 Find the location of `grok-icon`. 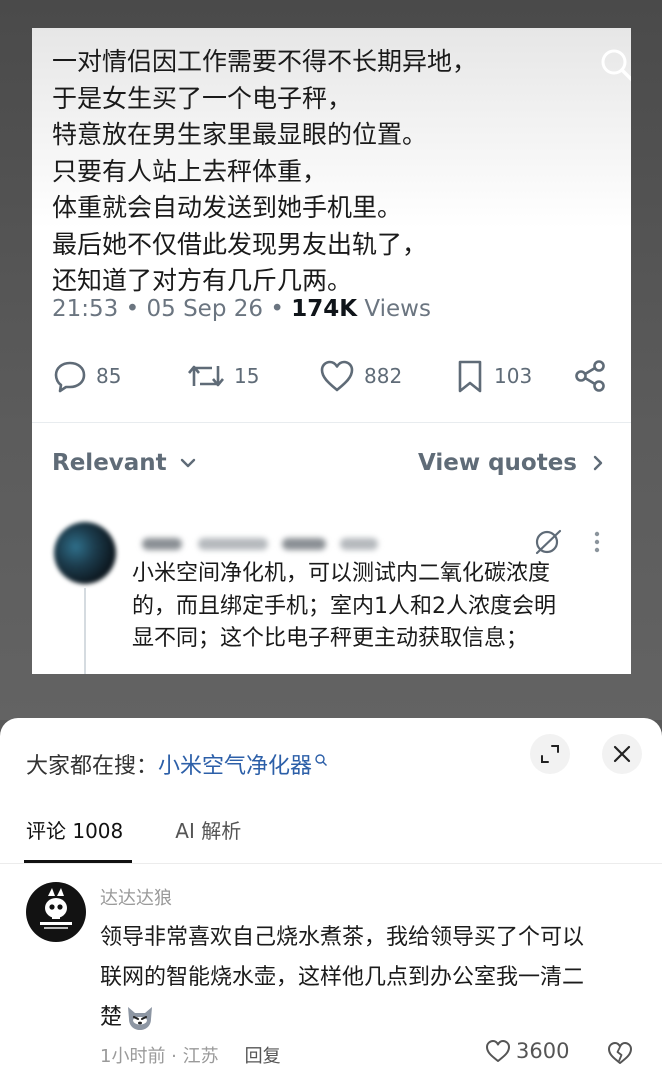

grok-icon is located at coordinates (548, 542).